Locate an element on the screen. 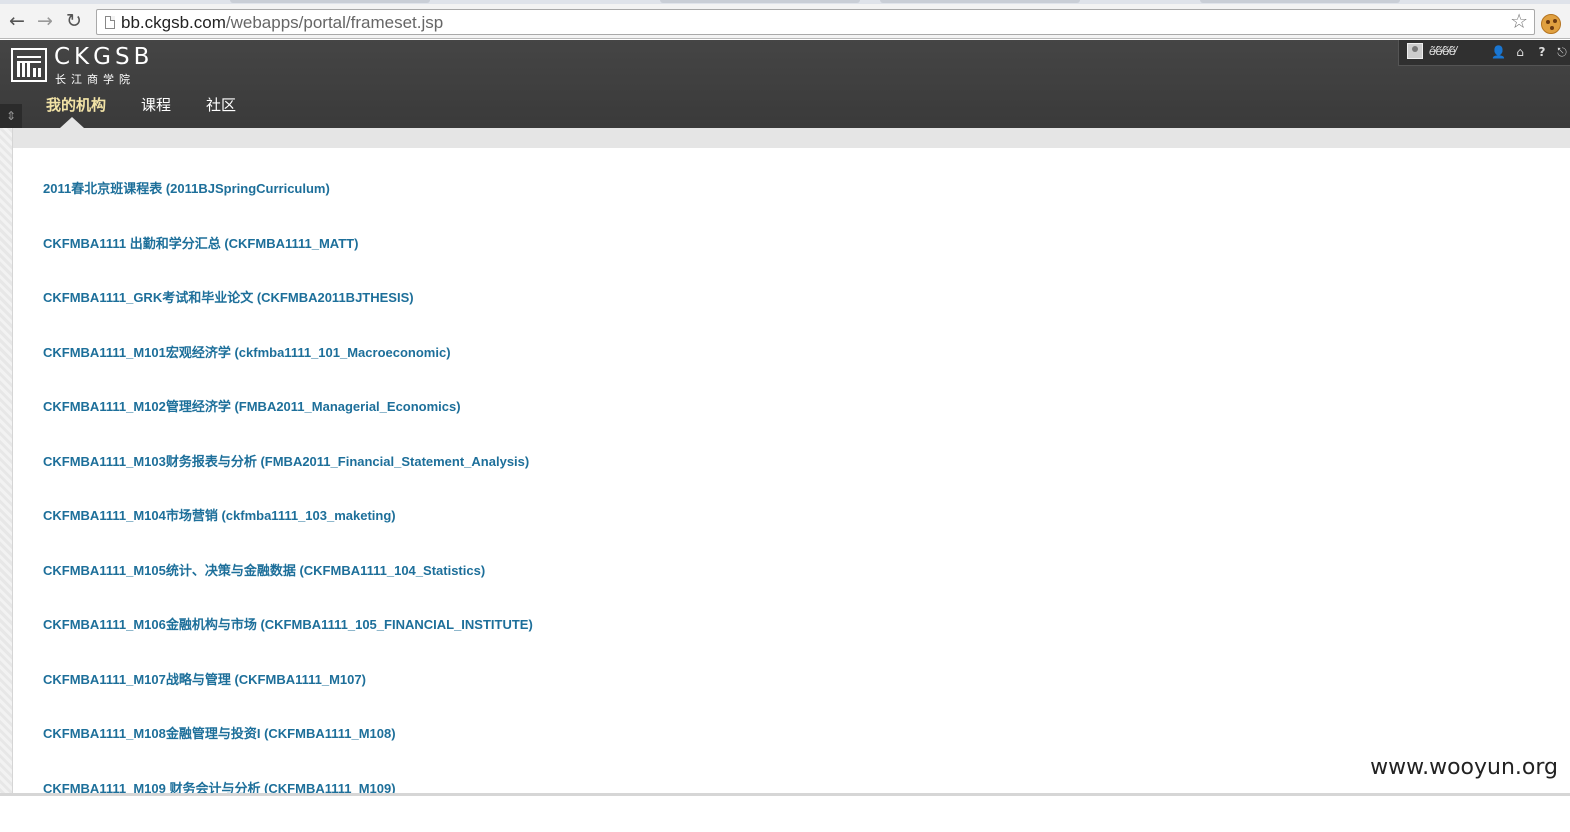 This screenshot has width=1570, height=832. help-icon: ? is located at coordinates (1542, 52).